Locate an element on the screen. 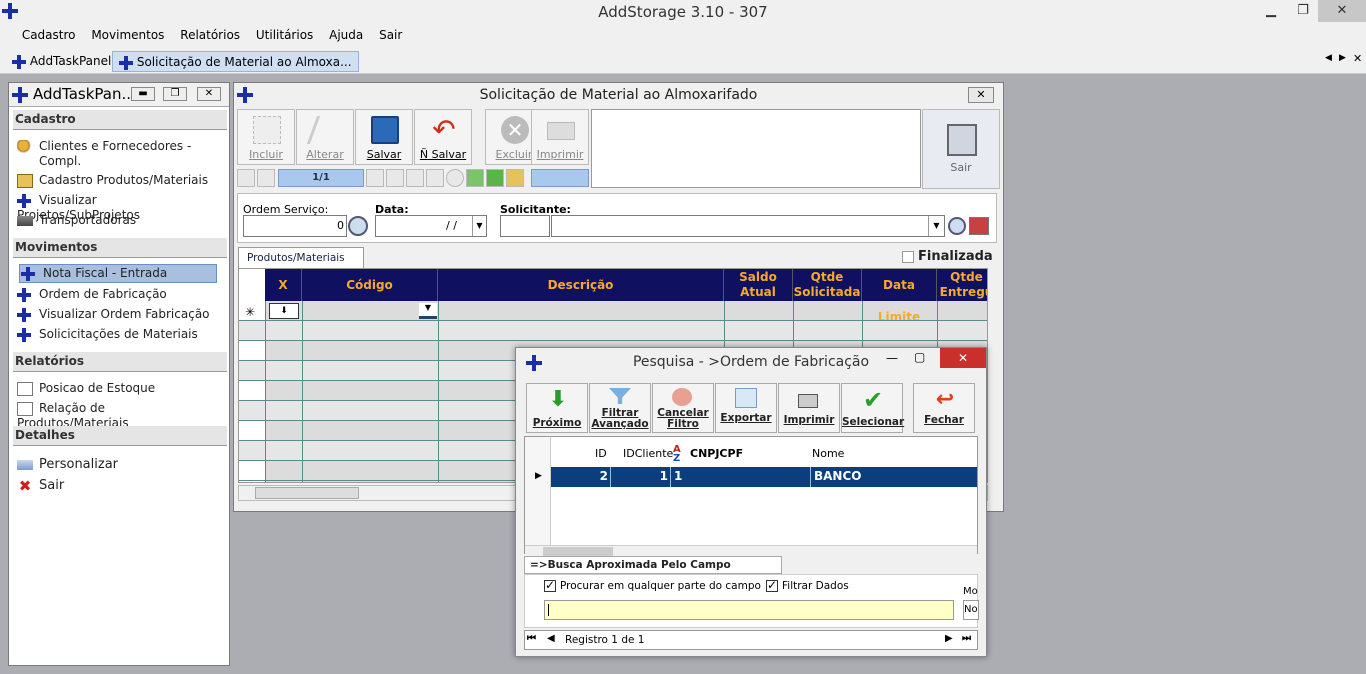 This screenshot has height=674, width=1366. close-button: ✕ is located at coordinates (1342, 11).